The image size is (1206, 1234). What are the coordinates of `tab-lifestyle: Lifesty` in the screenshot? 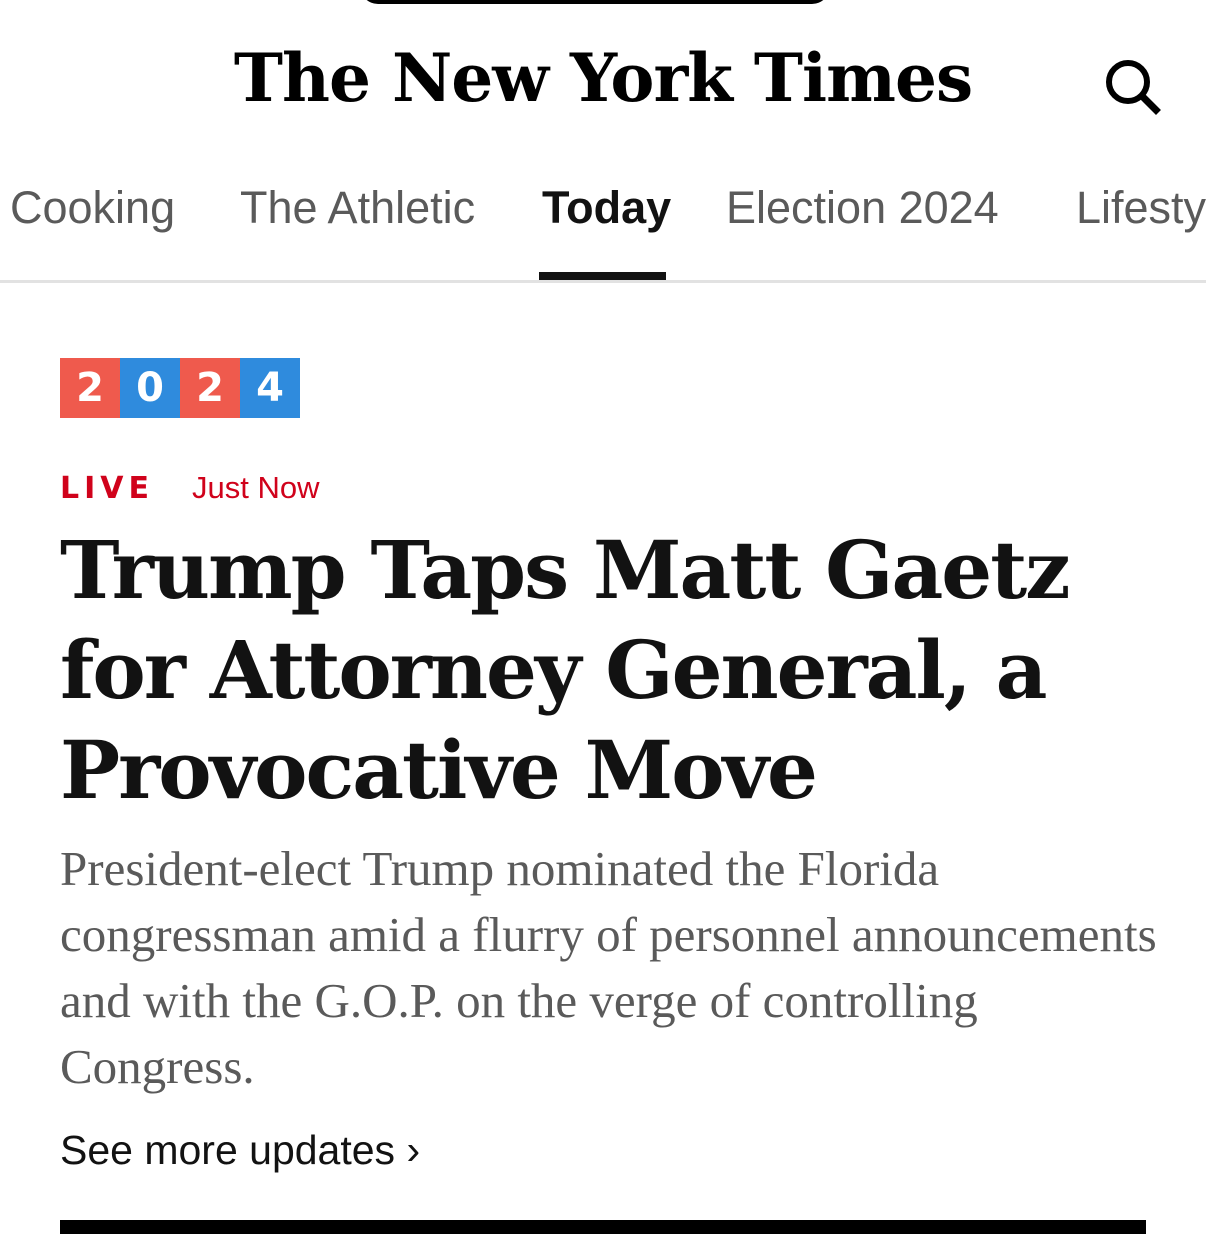 It's located at (1141, 208).